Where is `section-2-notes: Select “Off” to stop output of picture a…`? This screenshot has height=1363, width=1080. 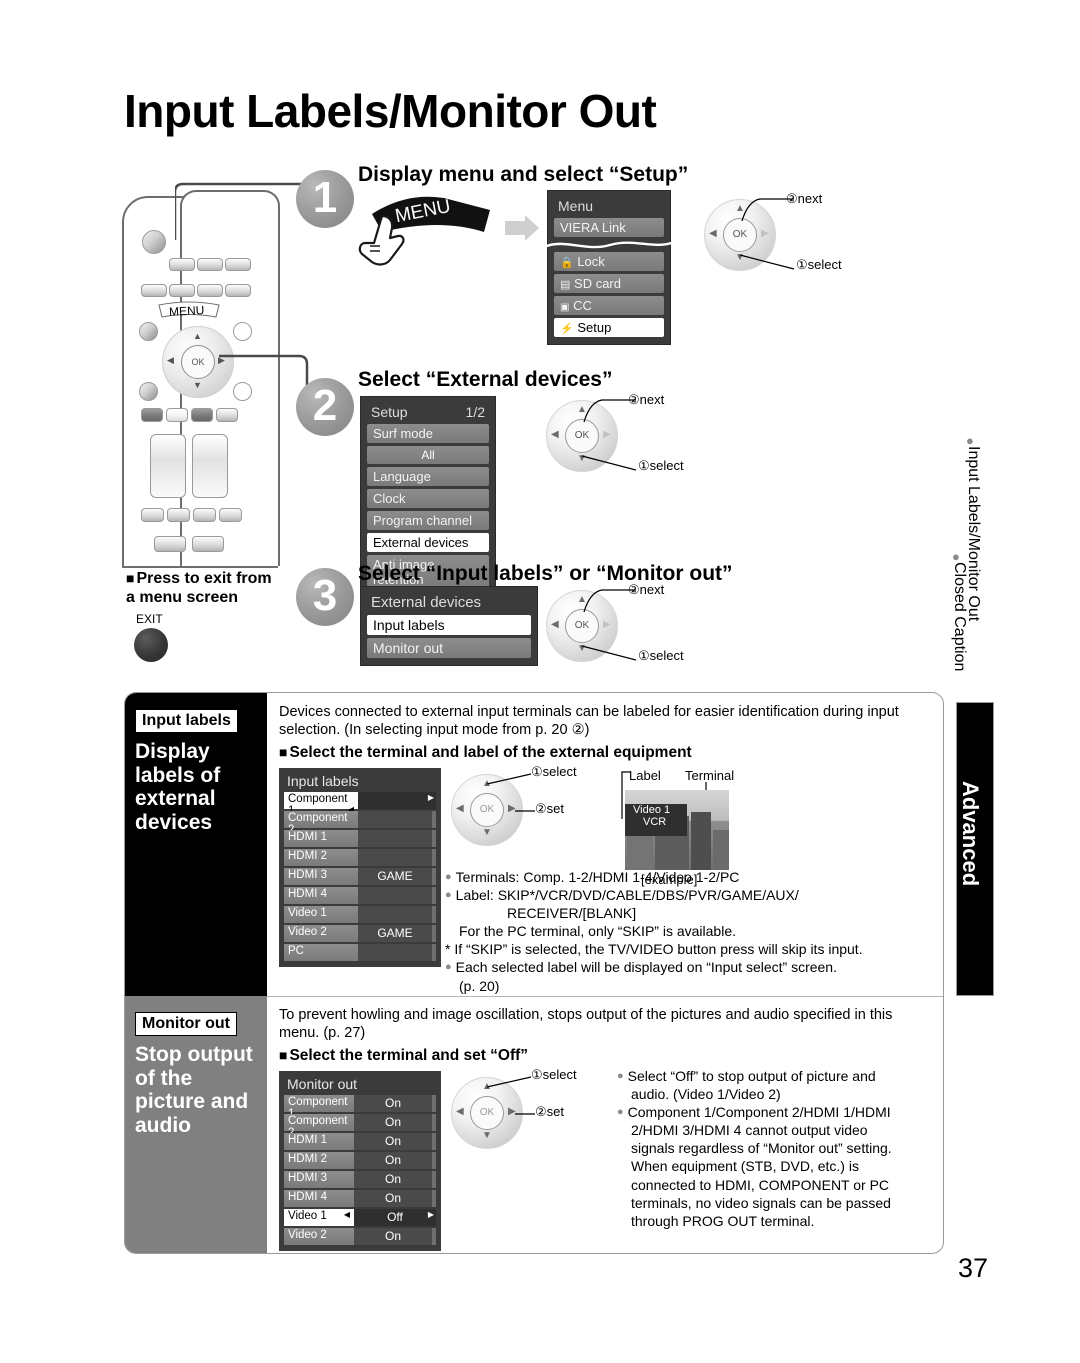 section-2-notes: Select “Off” to stop output of picture a… is located at coordinates (780, 1149).